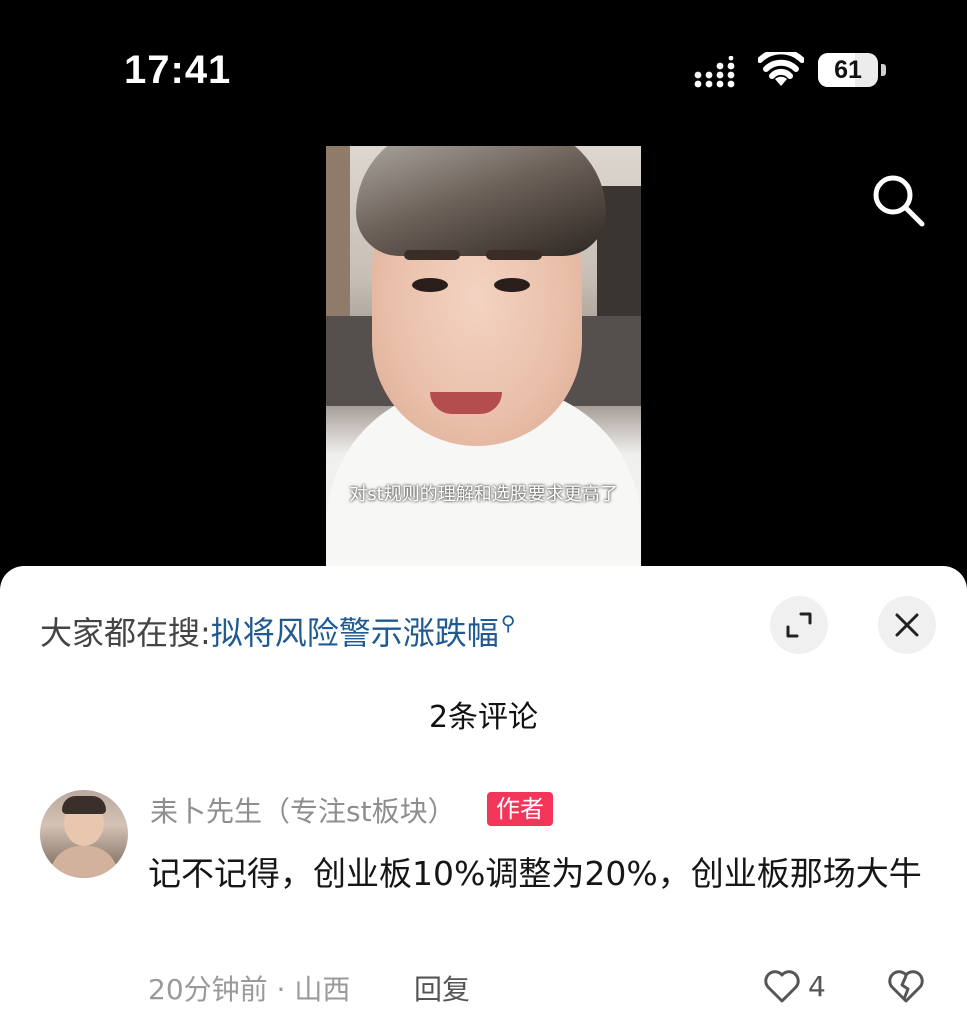 The height and width of the screenshot is (1024, 967). What do you see at coordinates (84, 862) in the screenshot?
I see `avatar-body` at bounding box center [84, 862].